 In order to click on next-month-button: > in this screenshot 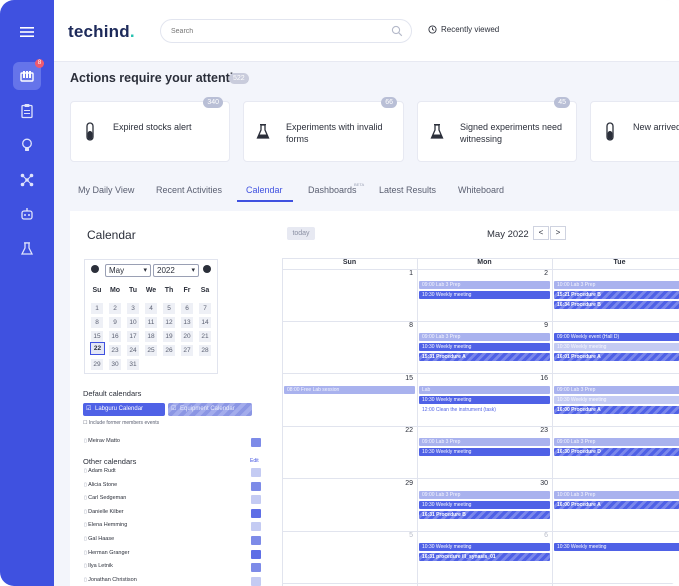, I will do `click(558, 233)`.